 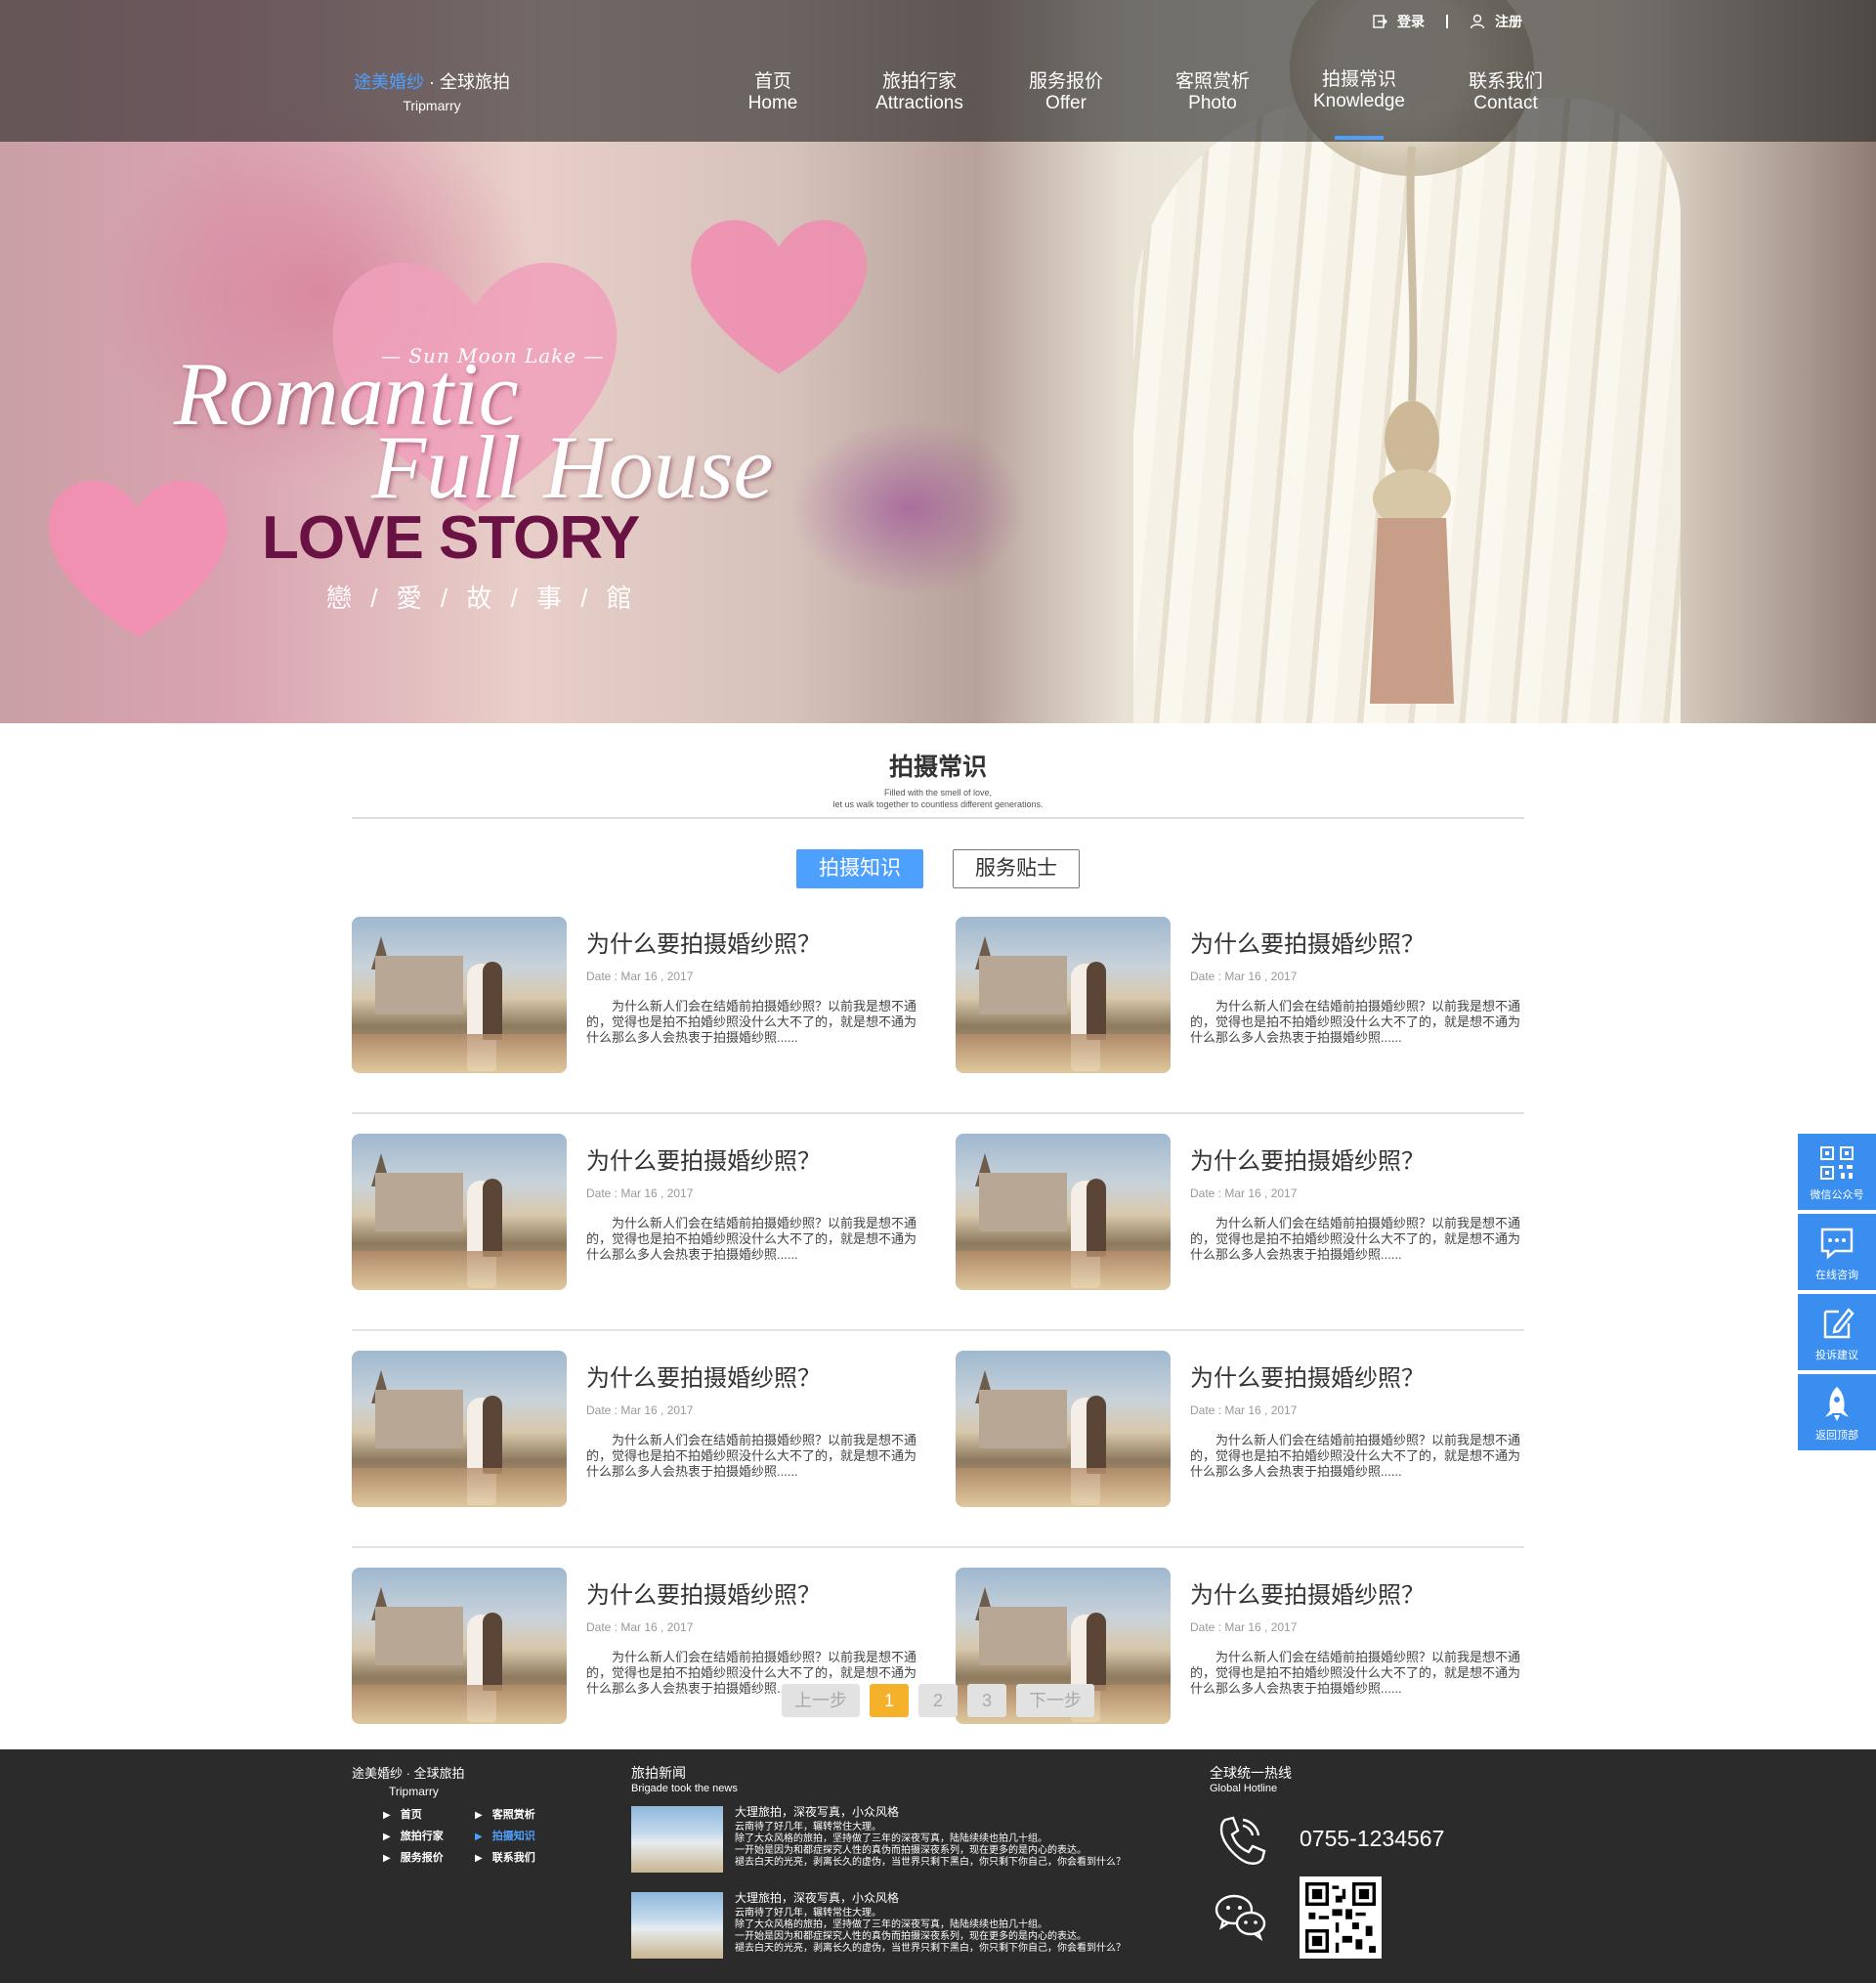 I want to click on nav-knowledge: 拍摄常识 Knowledge, so click(x=1359, y=104).